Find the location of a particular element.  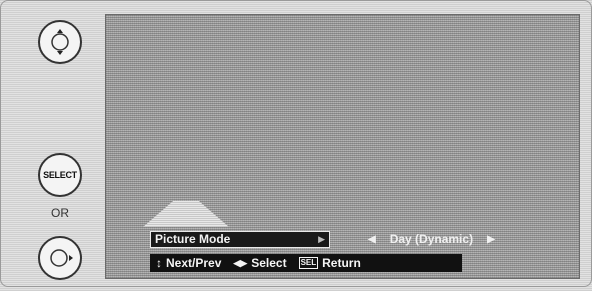

picture-mode-item: Picture Mode ▶ is located at coordinates (240, 239).